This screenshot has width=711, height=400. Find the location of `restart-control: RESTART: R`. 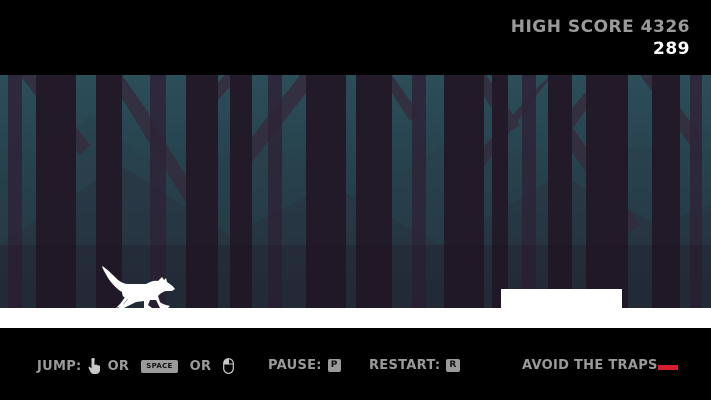

restart-control: RESTART: R is located at coordinates (414, 365).